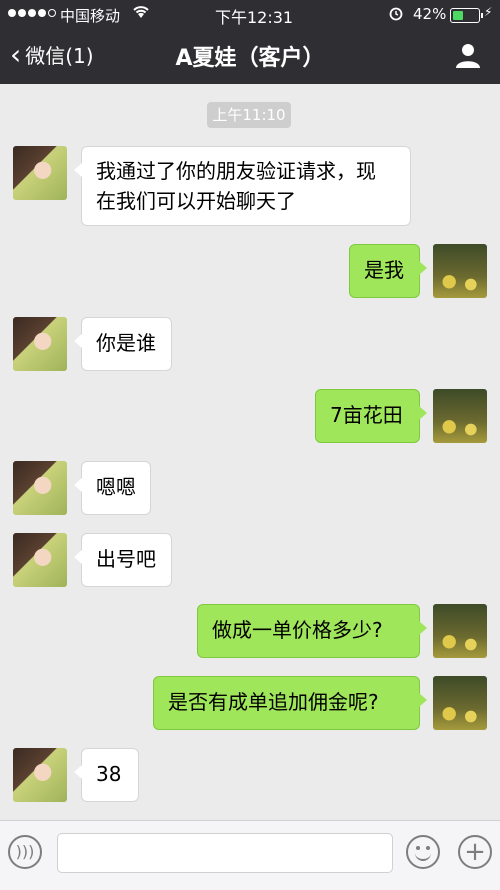 This screenshot has height=890, width=500. I want to click on message-text: 是否有成单追加佣金呢?, so click(273, 702).